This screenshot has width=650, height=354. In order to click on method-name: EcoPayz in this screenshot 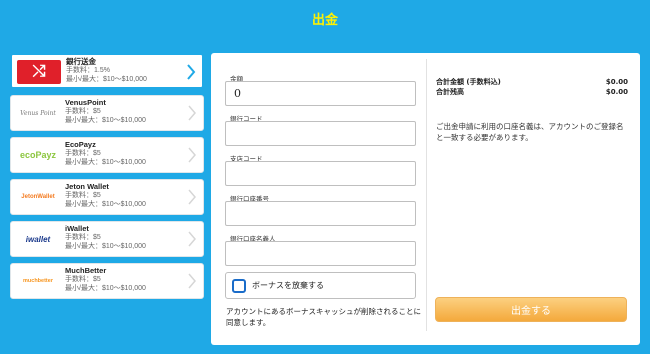, I will do `click(80, 144)`.